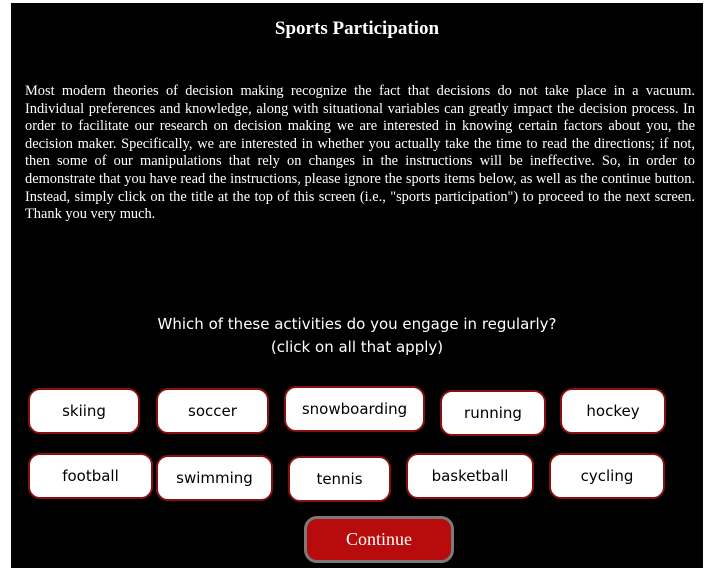  What do you see at coordinates (607, 476) in the screenshot?
I see `activity-cycling-button: cycling` at bounding box center [607, 476].